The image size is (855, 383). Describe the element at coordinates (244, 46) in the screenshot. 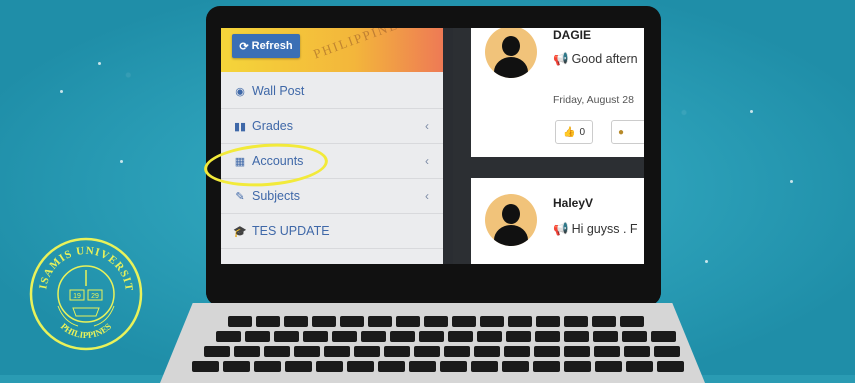

I see `refresh-icon: ⟳` at that location.